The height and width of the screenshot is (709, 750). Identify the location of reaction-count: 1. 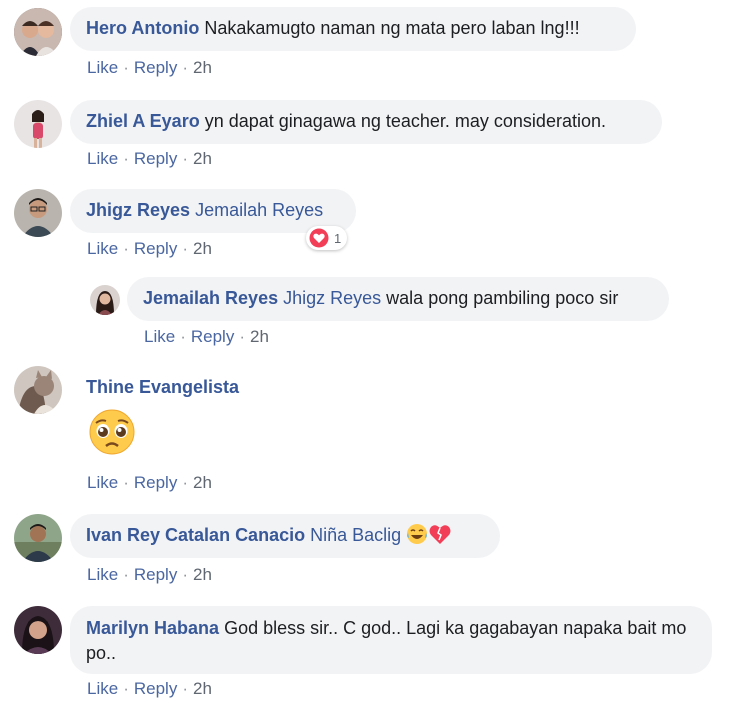
(338, 238).